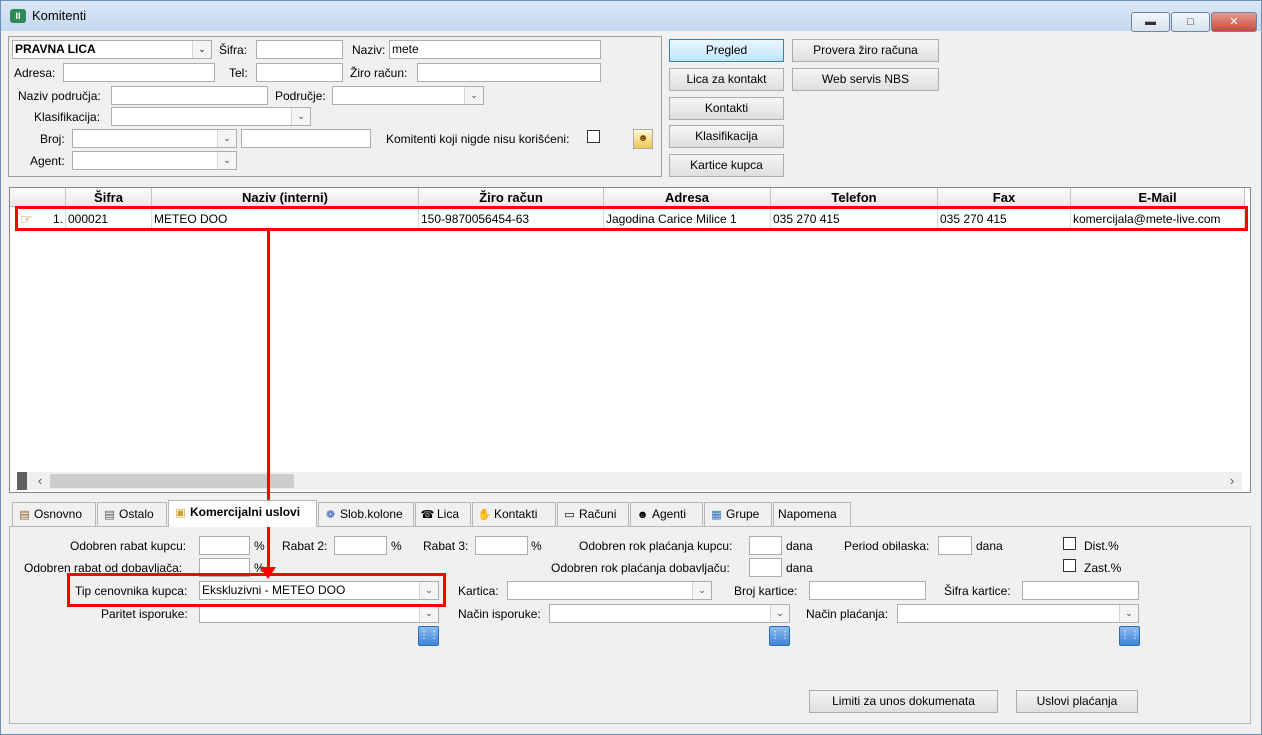 The width and height of the screenshot is (1262, 735). I want to click on rabat3-input, so click(501, 545).